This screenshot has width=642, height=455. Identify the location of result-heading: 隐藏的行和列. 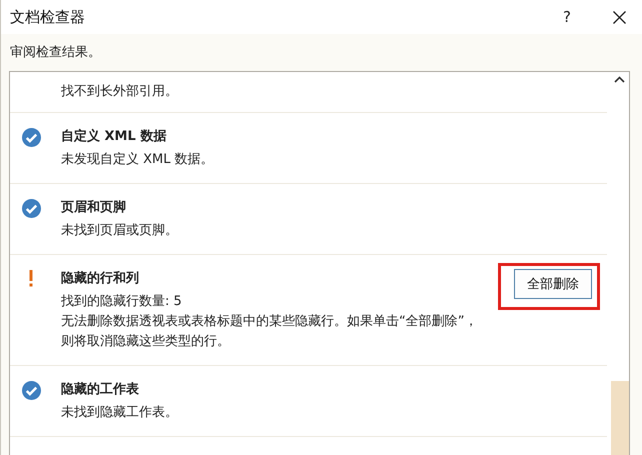
(100, 279).